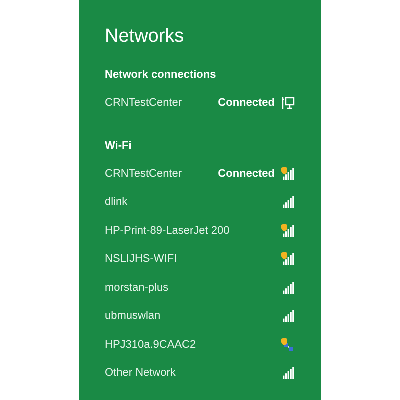 This screenshot has height=400, width=400. I want to click on section-heading: Network connections, so click(161, 75).